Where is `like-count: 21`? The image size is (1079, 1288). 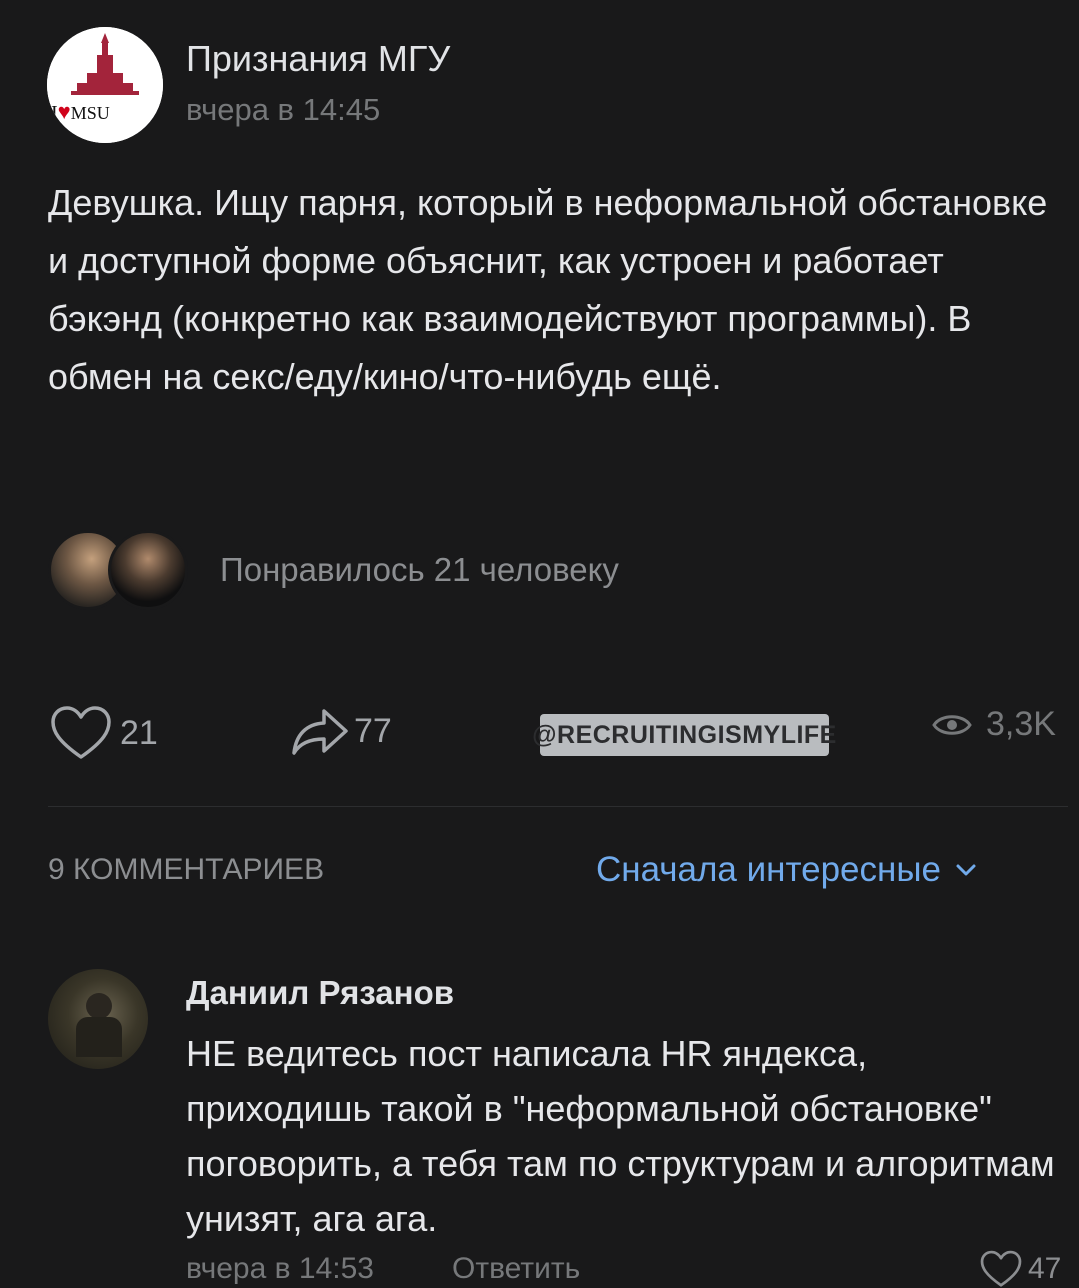
like-count: 21 is located at coordinates (139, 732).